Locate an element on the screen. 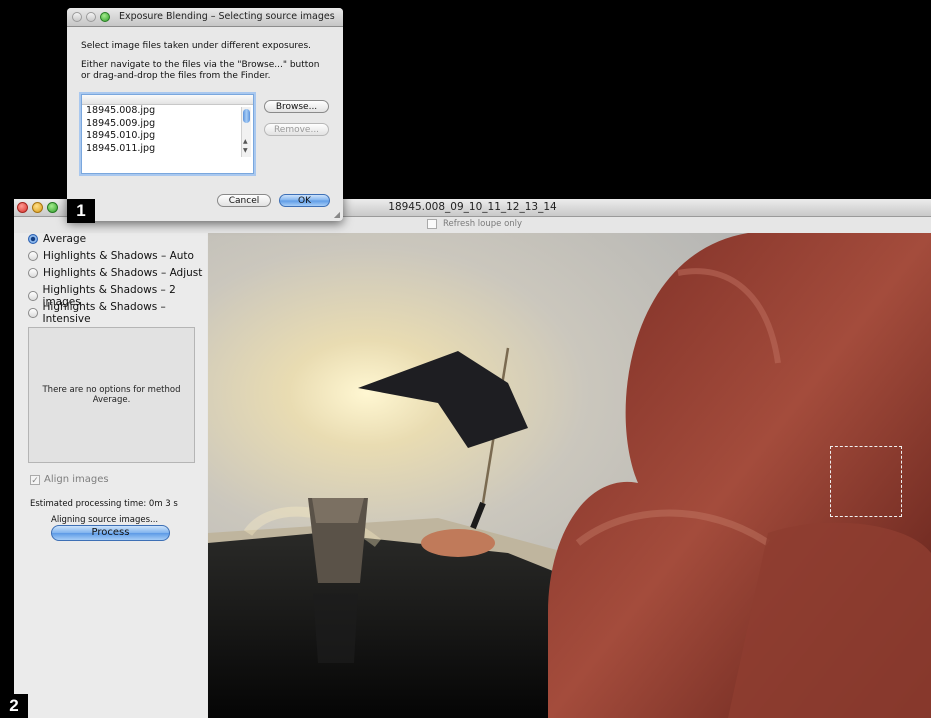 Image resolution: width=931 pixels, height=718 pixels. callout-badge-2: 2 is located at coordinates (14, 706).